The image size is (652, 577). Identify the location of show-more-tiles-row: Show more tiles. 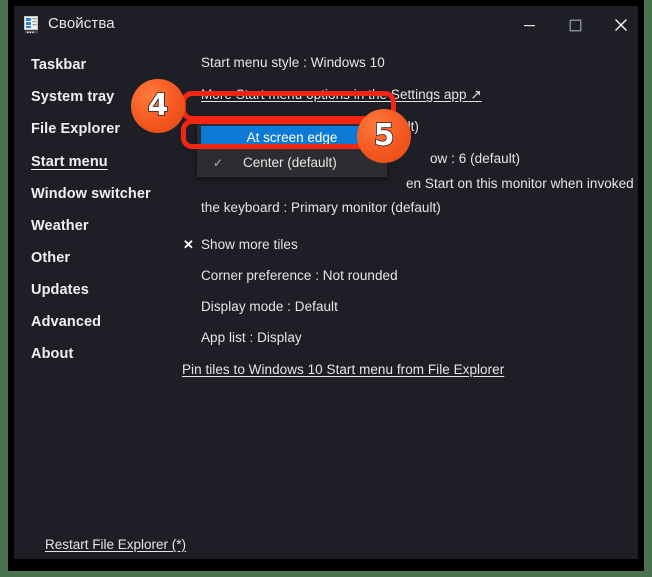
(249, 244).